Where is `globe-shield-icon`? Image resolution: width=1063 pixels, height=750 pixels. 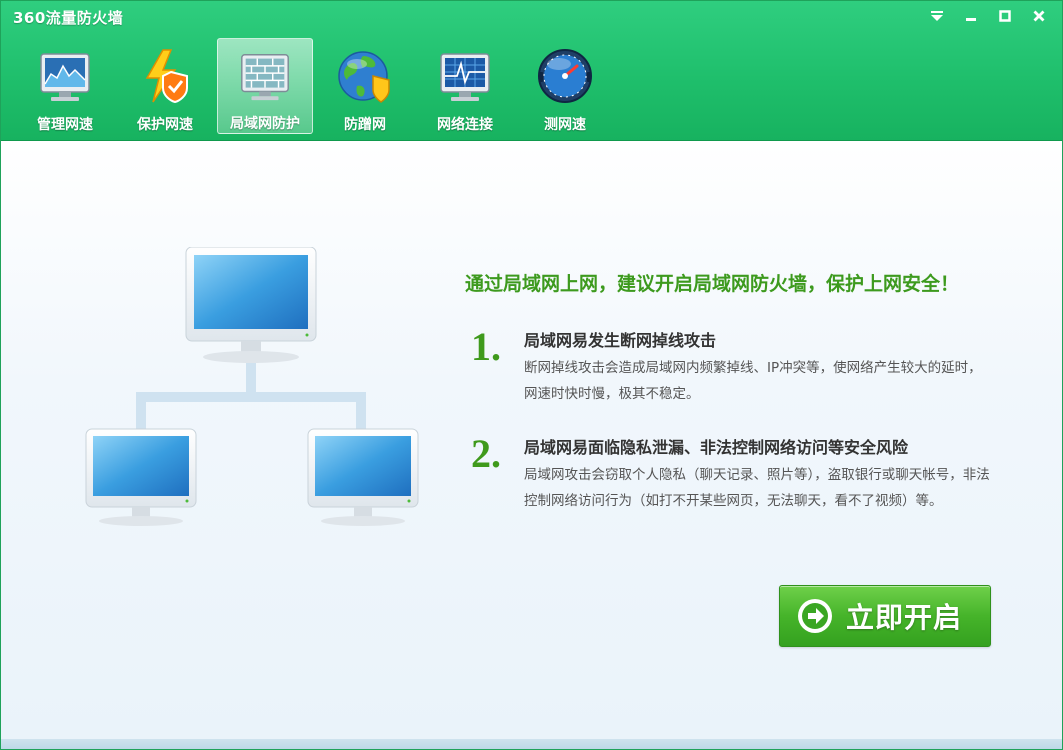 globe-shield-icon is located at coordinates (364, 77).